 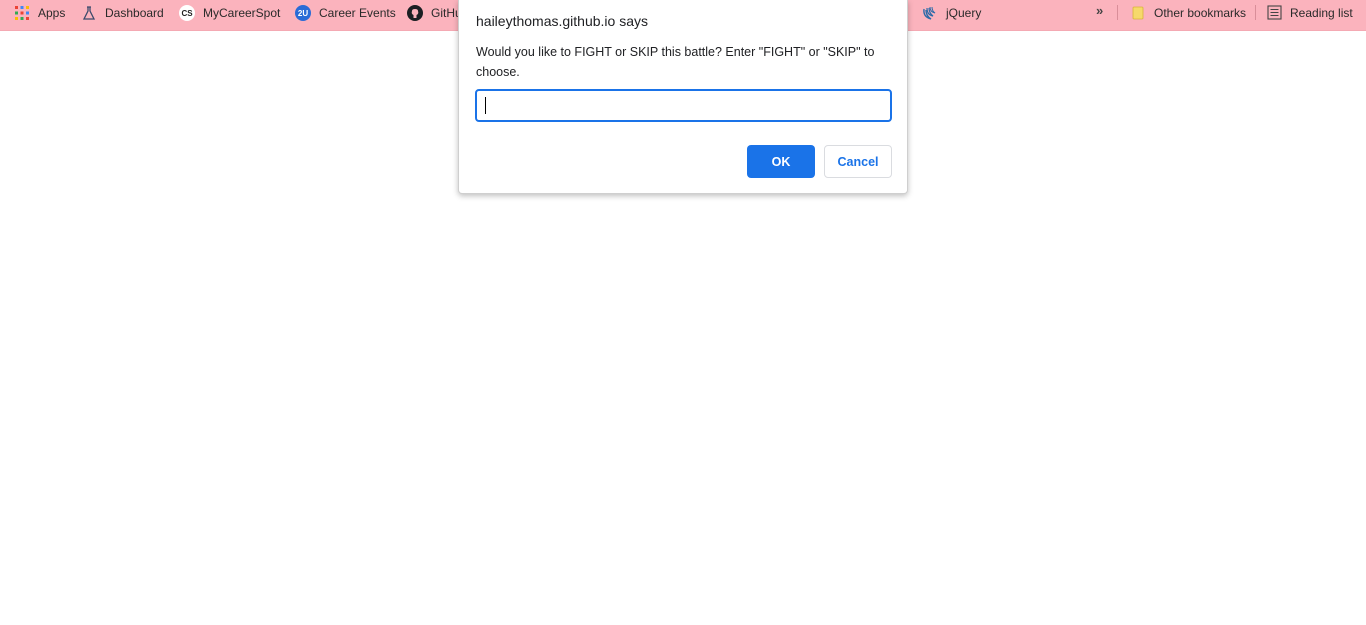 I want to click on bookmark-other-bookmarks: Other bookmarks, so click(x=1188, y=12).